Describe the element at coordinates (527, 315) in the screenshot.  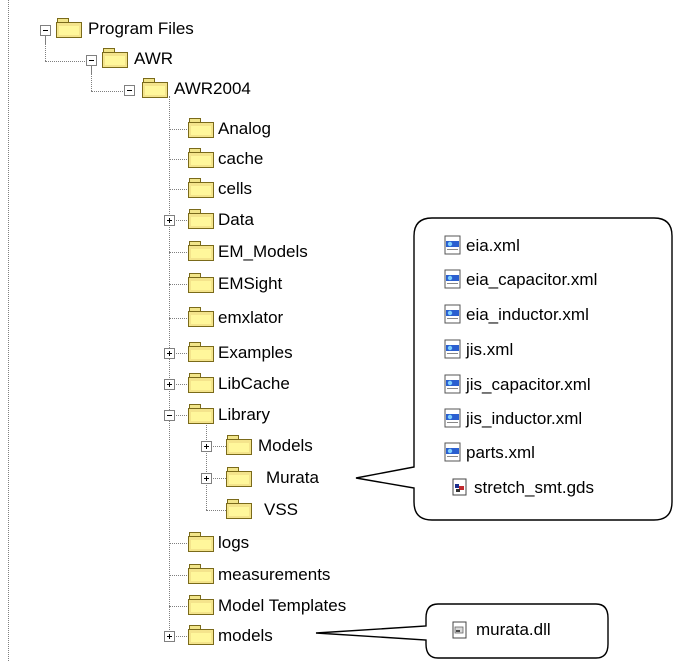
I see `file-label: eia_inductor.xml` at that location.